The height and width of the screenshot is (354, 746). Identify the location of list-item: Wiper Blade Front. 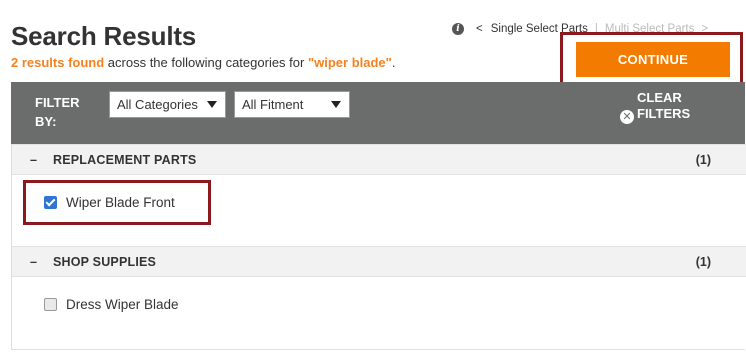
(109, 202).